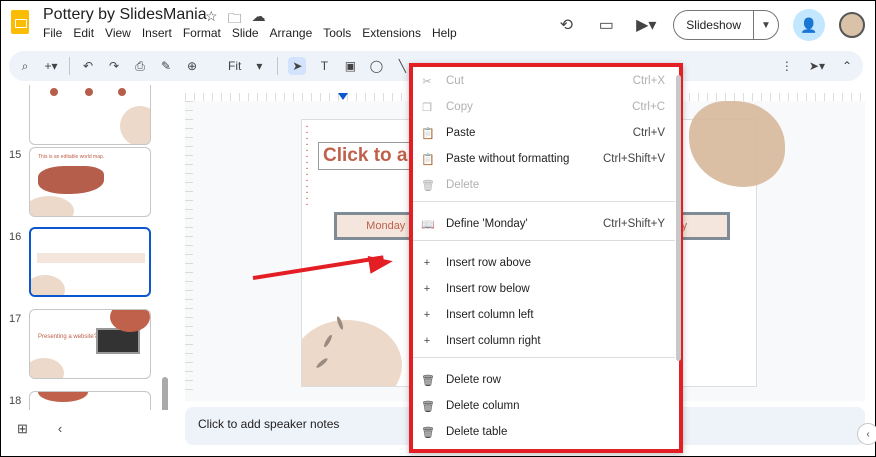 The width and height of the screenshot is (876, 457). I want to click on filmstrip-scrollbar, so click(165, 393).